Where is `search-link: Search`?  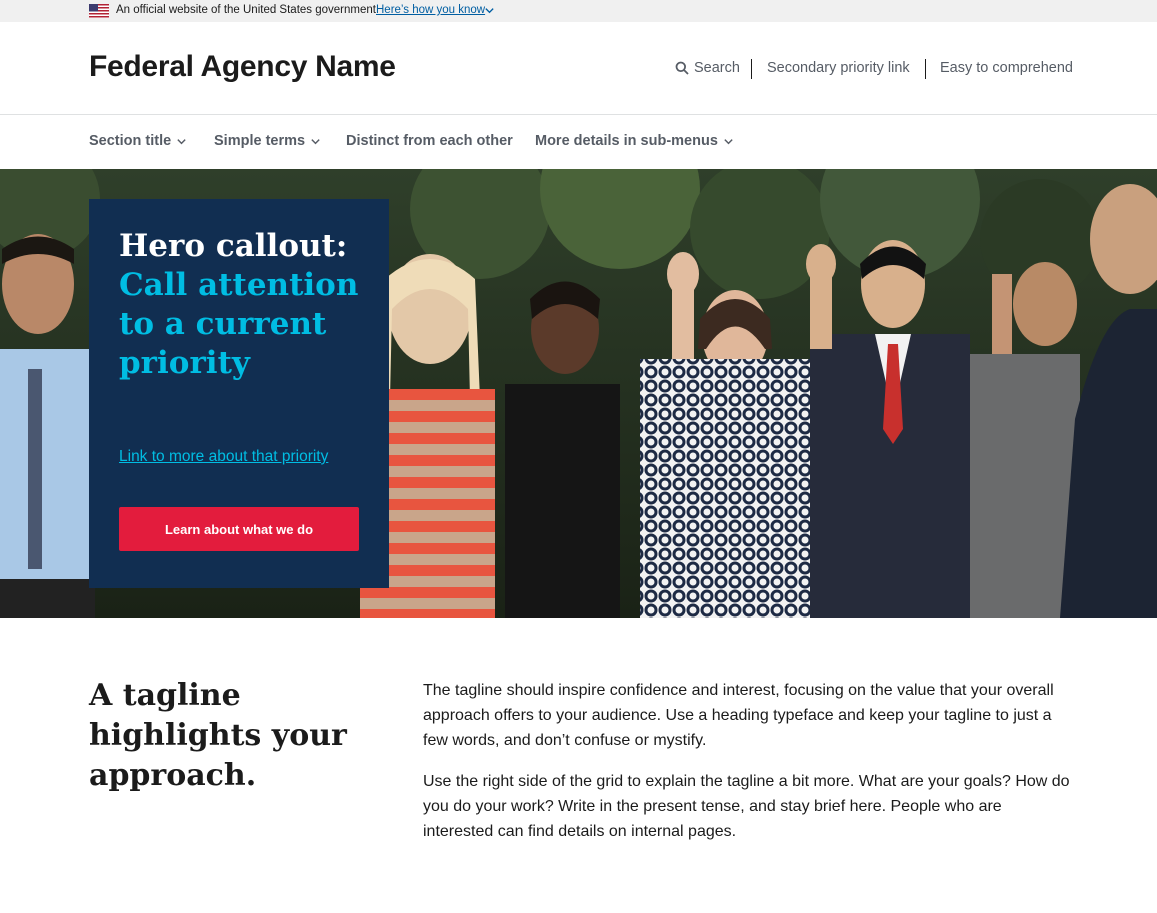 search-link: Search is located at coordinates (707, 68).